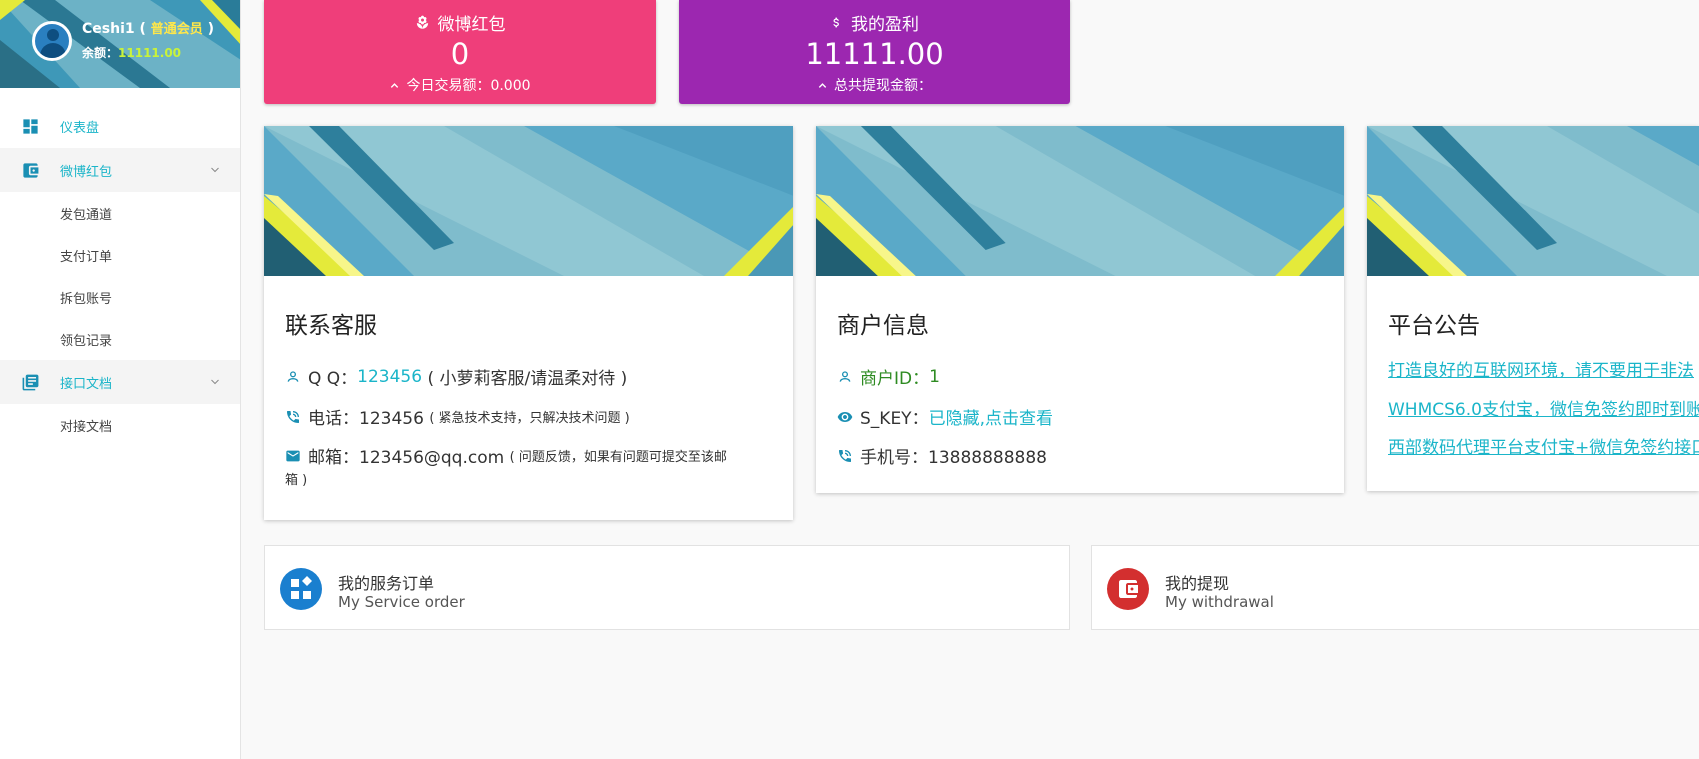 This screenshot has height=759, width=1699. I want to click on sidebar-item-weibo-hongbao: 微博红包, so click(120, 170).